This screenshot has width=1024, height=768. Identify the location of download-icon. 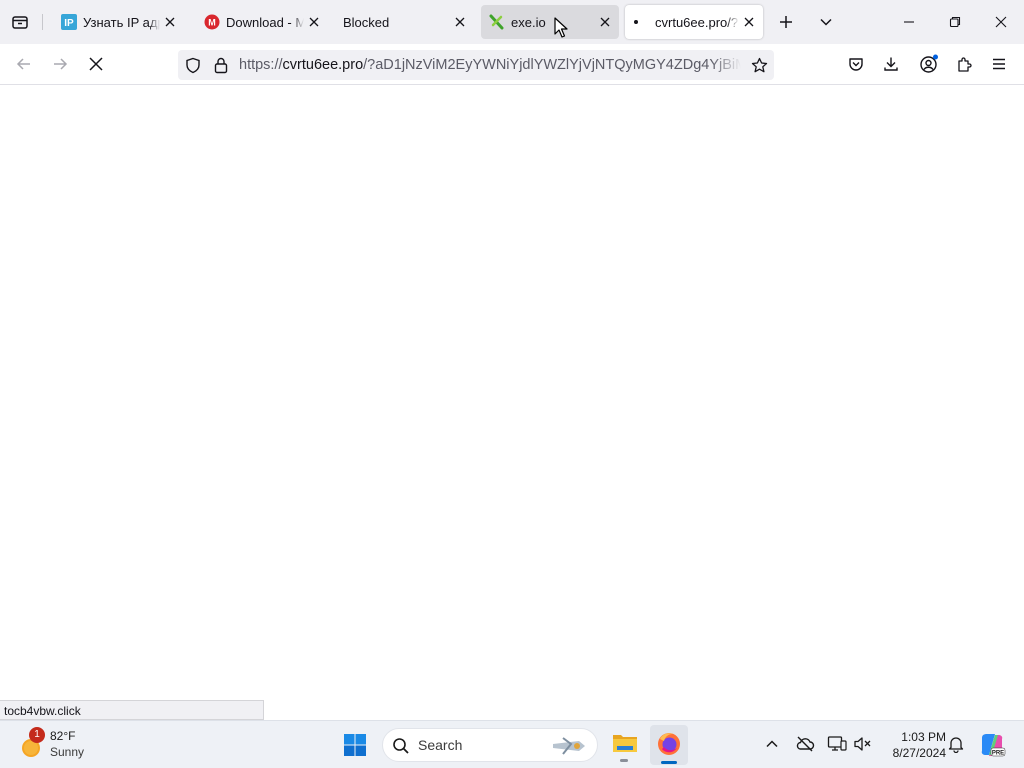
(891, 64).